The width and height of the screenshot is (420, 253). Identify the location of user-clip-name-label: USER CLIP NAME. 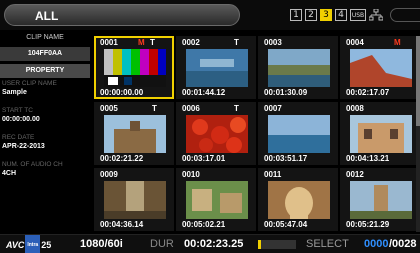
(29, 83).